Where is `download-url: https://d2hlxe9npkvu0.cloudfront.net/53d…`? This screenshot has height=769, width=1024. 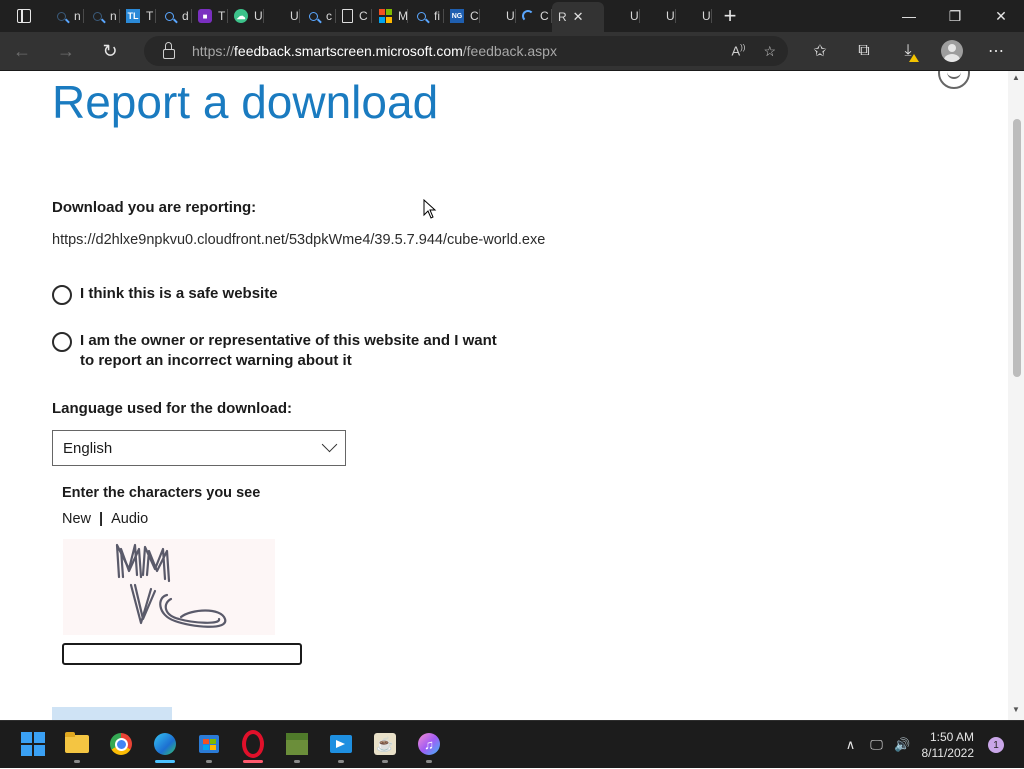
download-url: https://d2hlxe9npkvu0.cloudfront.net/53d… is located at coordinates (298, 240).